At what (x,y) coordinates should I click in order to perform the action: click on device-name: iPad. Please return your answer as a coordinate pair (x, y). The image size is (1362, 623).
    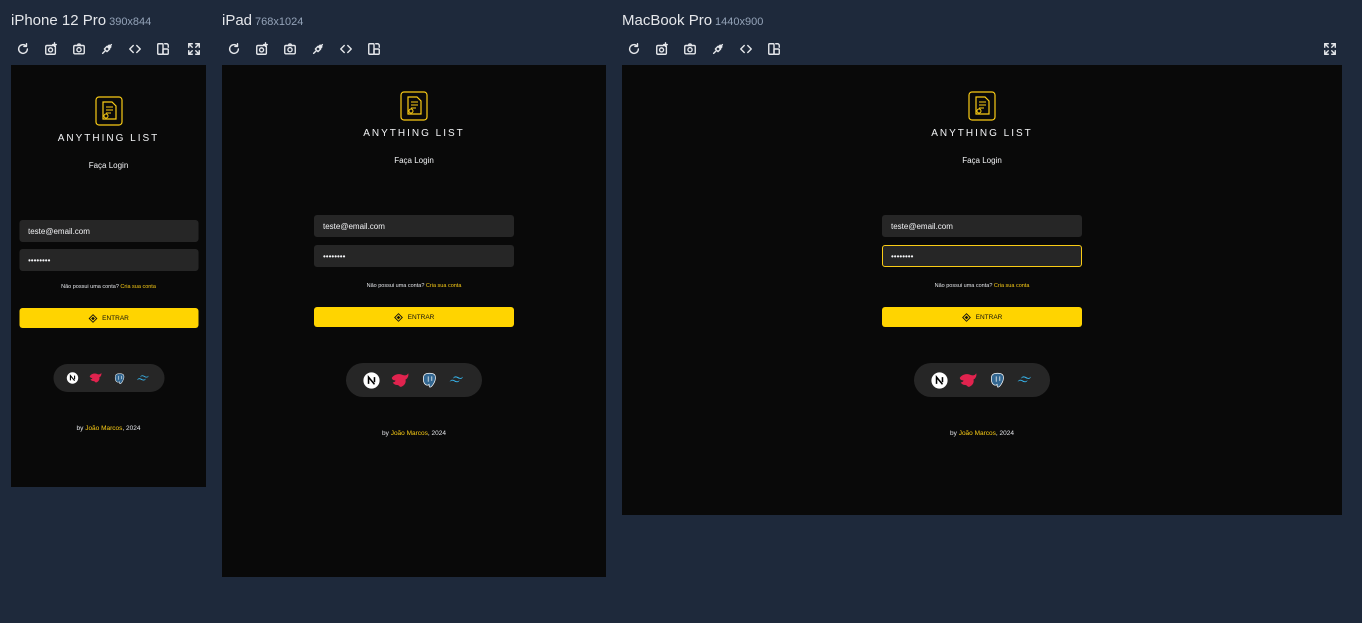
    Looking at the image, I should click on (237, 20).